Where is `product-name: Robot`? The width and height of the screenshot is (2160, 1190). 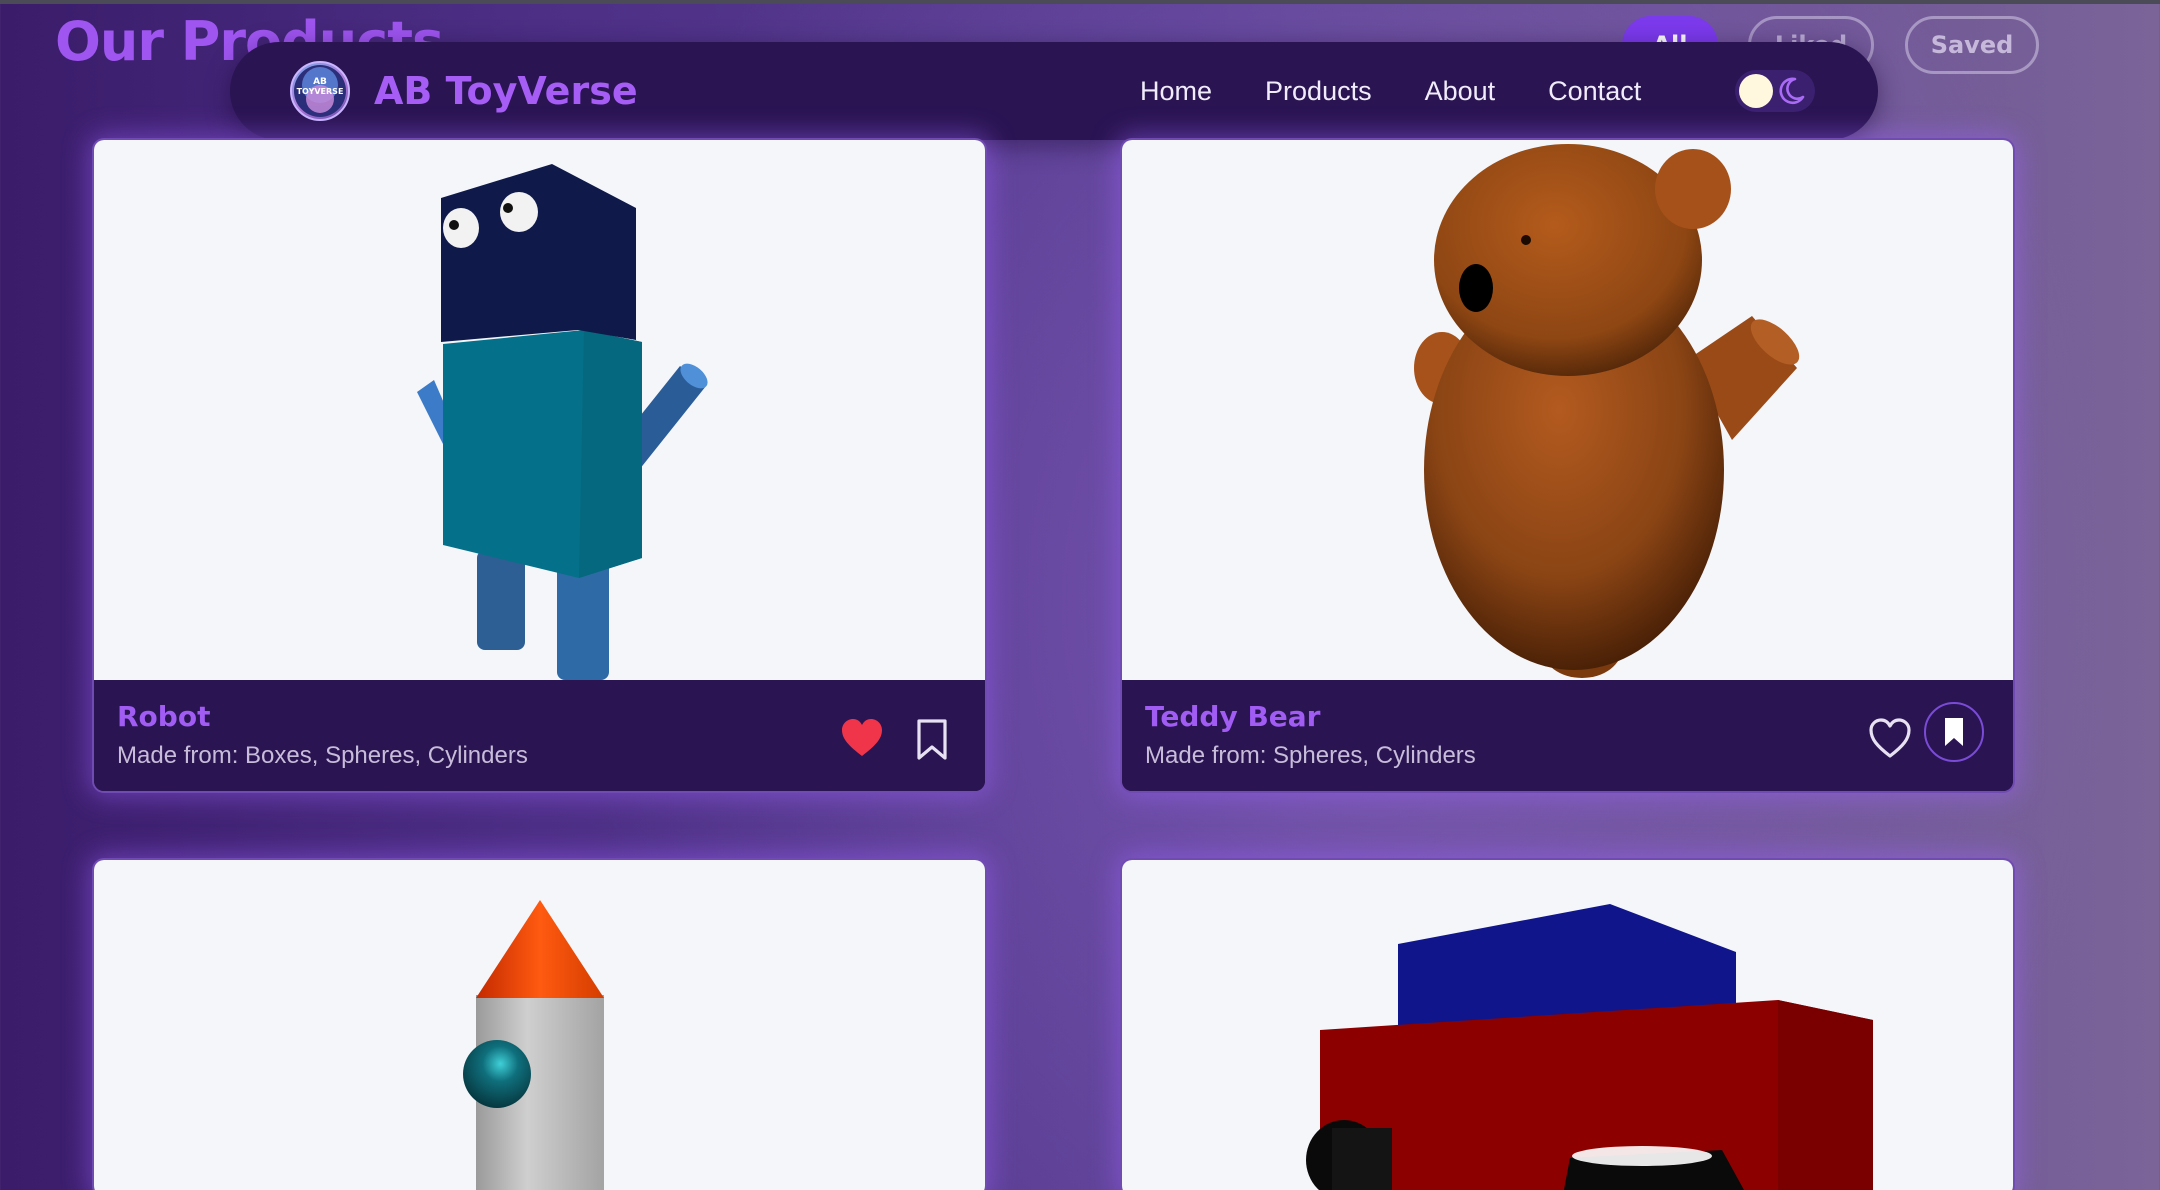 product-name: Robot is located at coordinates (164, 716).